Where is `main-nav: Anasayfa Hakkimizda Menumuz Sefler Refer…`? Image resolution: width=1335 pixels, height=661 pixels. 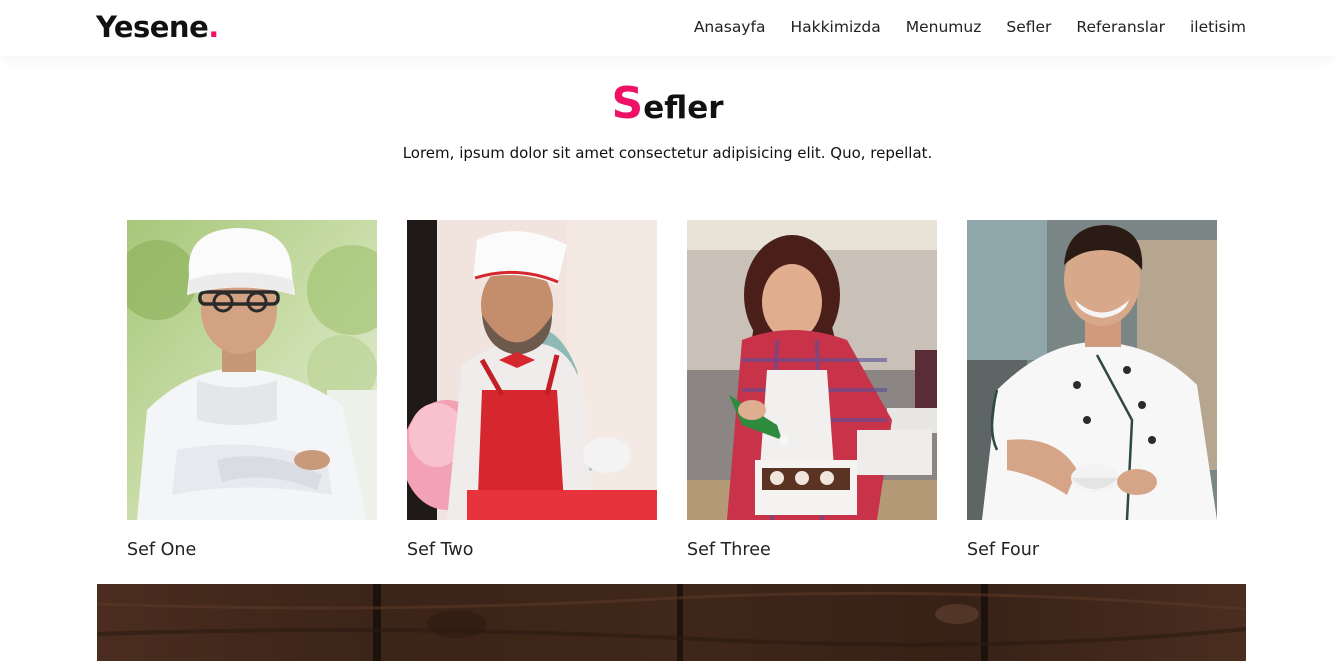
main-nav: Anasayfa Hakkimizda Menumuz Sefler Refer… is located at coordinates (970, 27).